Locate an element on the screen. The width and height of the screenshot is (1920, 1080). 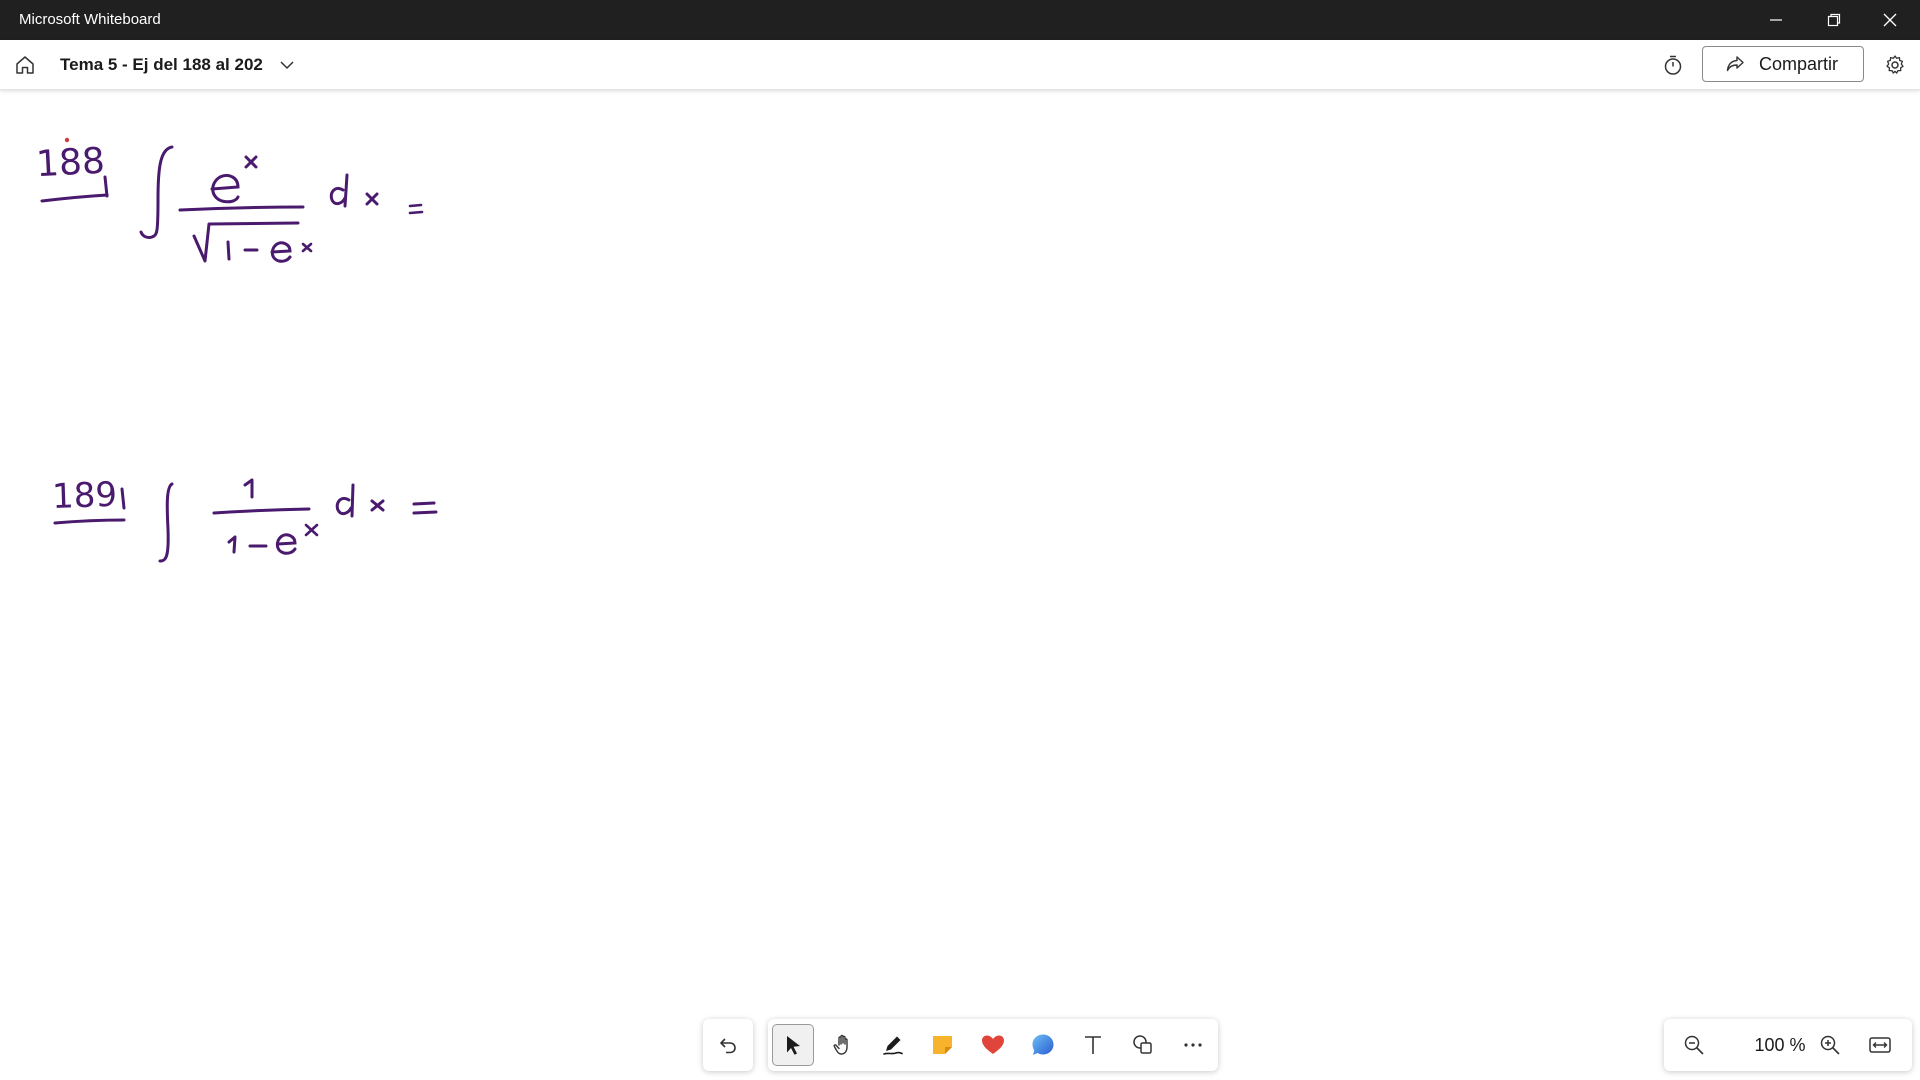
problem-188-underline is located at coordinates (74, 198).